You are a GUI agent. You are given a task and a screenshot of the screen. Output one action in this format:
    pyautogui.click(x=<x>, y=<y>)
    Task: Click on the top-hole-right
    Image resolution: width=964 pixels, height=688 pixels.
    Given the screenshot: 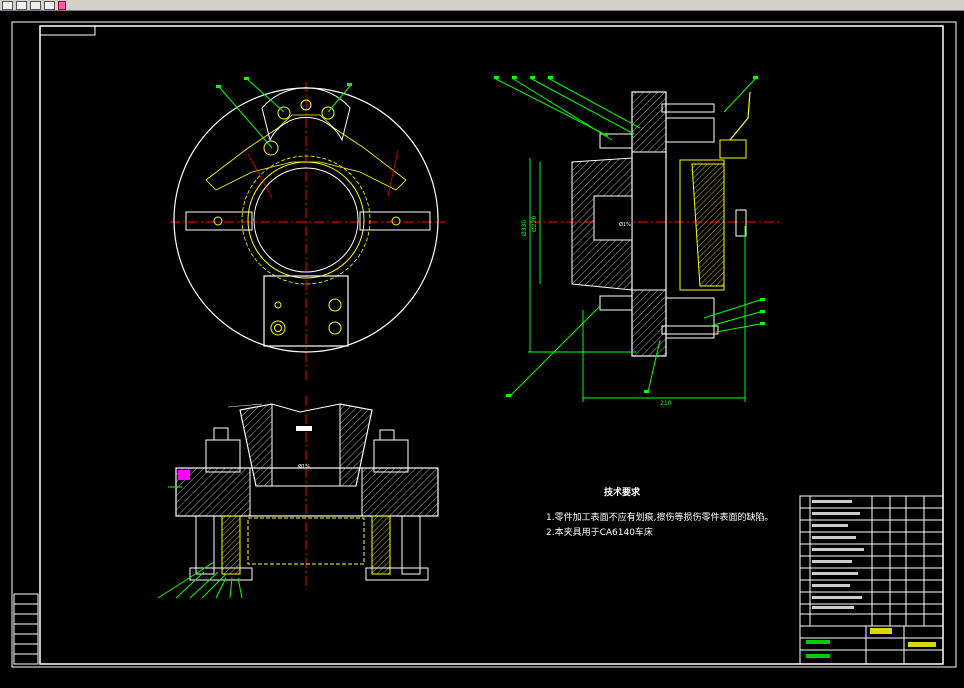 What is the action you would take?
    pyautogui.click(x=328, y=113)
    